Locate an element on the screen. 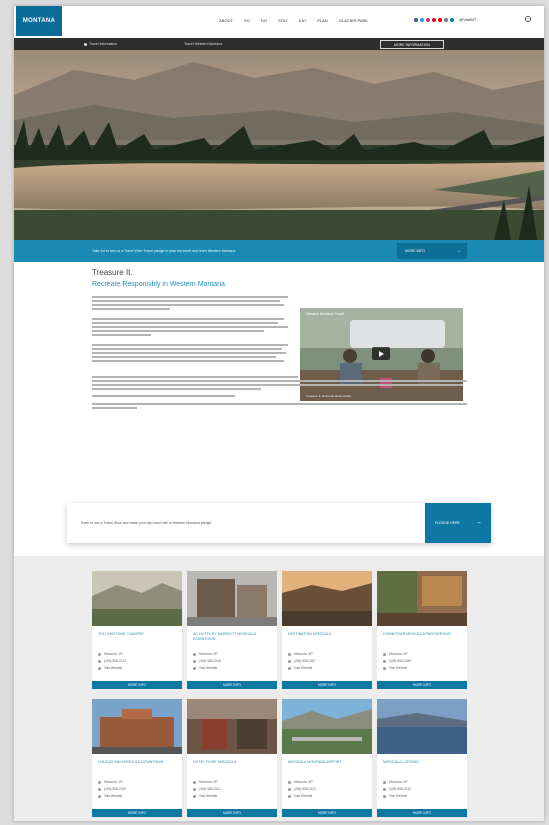 Image resolution: width=549 pixels, height=825 pixels. nav-item-about: About is located at coordinates (226, 20).